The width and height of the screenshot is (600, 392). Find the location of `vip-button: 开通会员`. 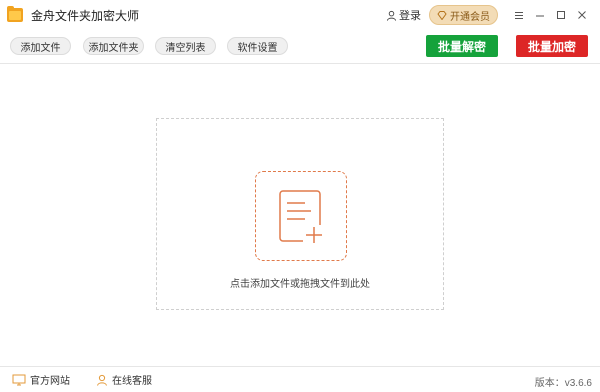

vip-button: 开通会员 is located at coordinates (463, 15).